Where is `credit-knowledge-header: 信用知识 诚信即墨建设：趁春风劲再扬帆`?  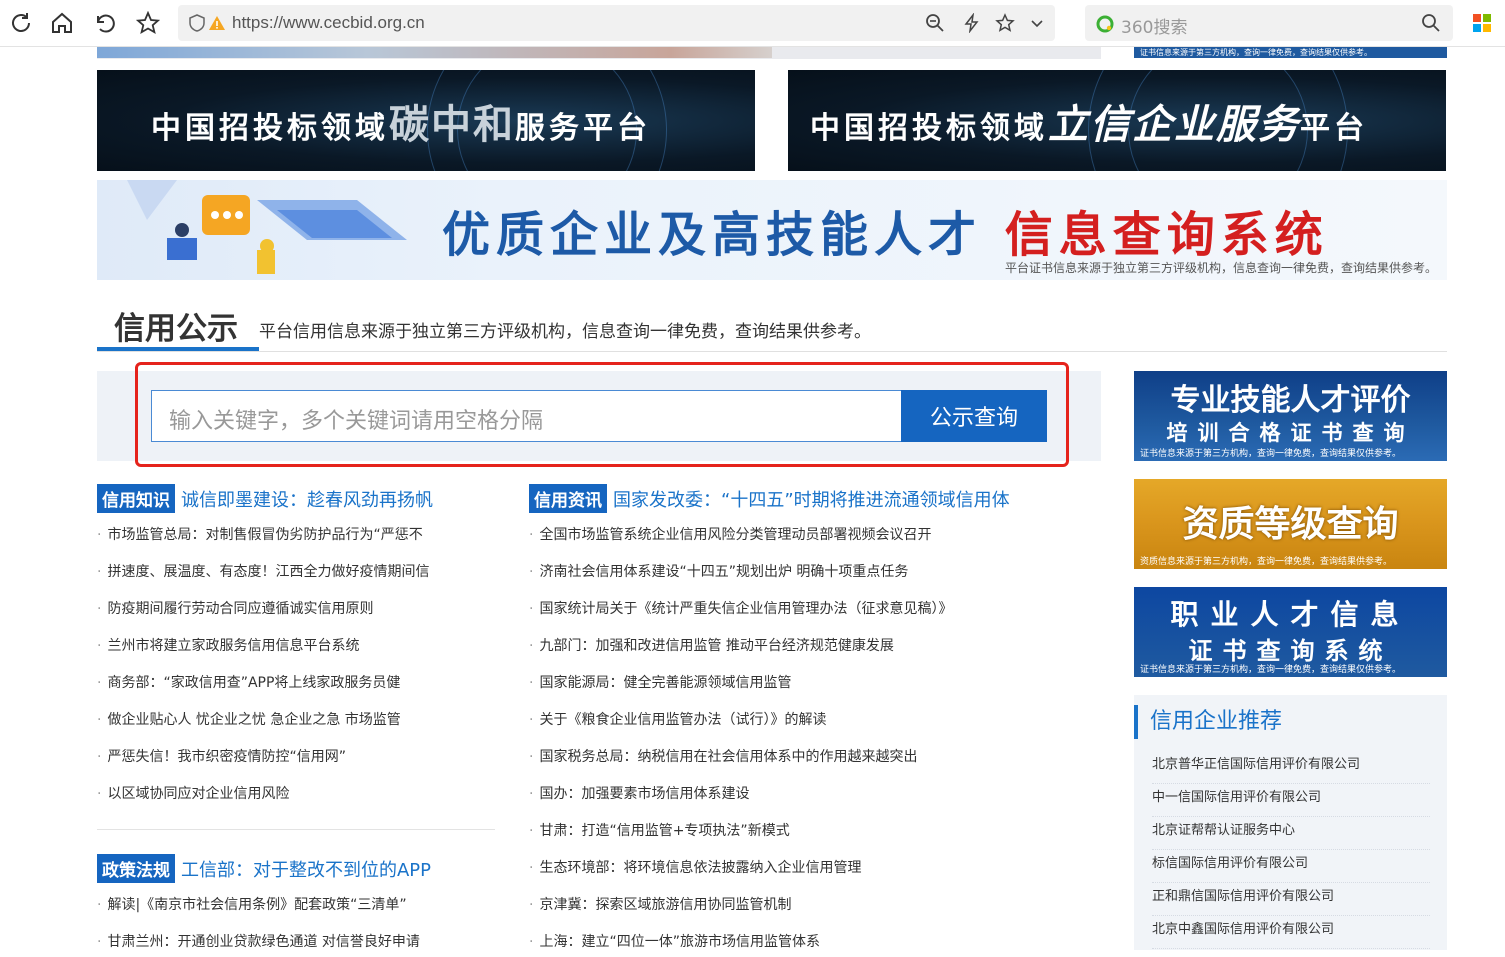 credit-knowledge-header: 信用知识 诚信即墨建设：趁春风劲再扬帆 is located at coordinates (265, 498).